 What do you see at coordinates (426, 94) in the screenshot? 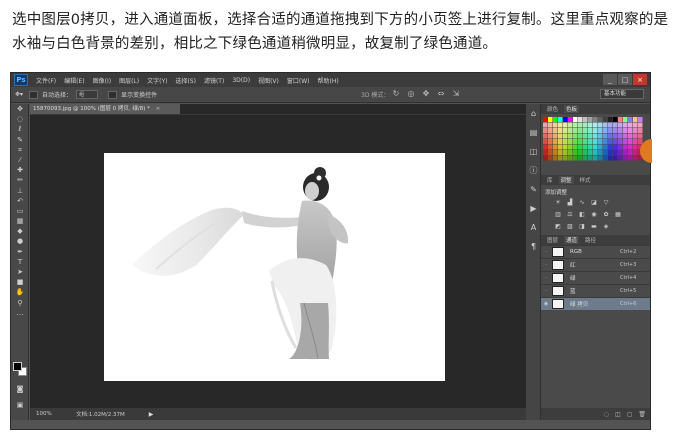
I see `drag-3d-icon: ✥` at bounding box center [426, 94].